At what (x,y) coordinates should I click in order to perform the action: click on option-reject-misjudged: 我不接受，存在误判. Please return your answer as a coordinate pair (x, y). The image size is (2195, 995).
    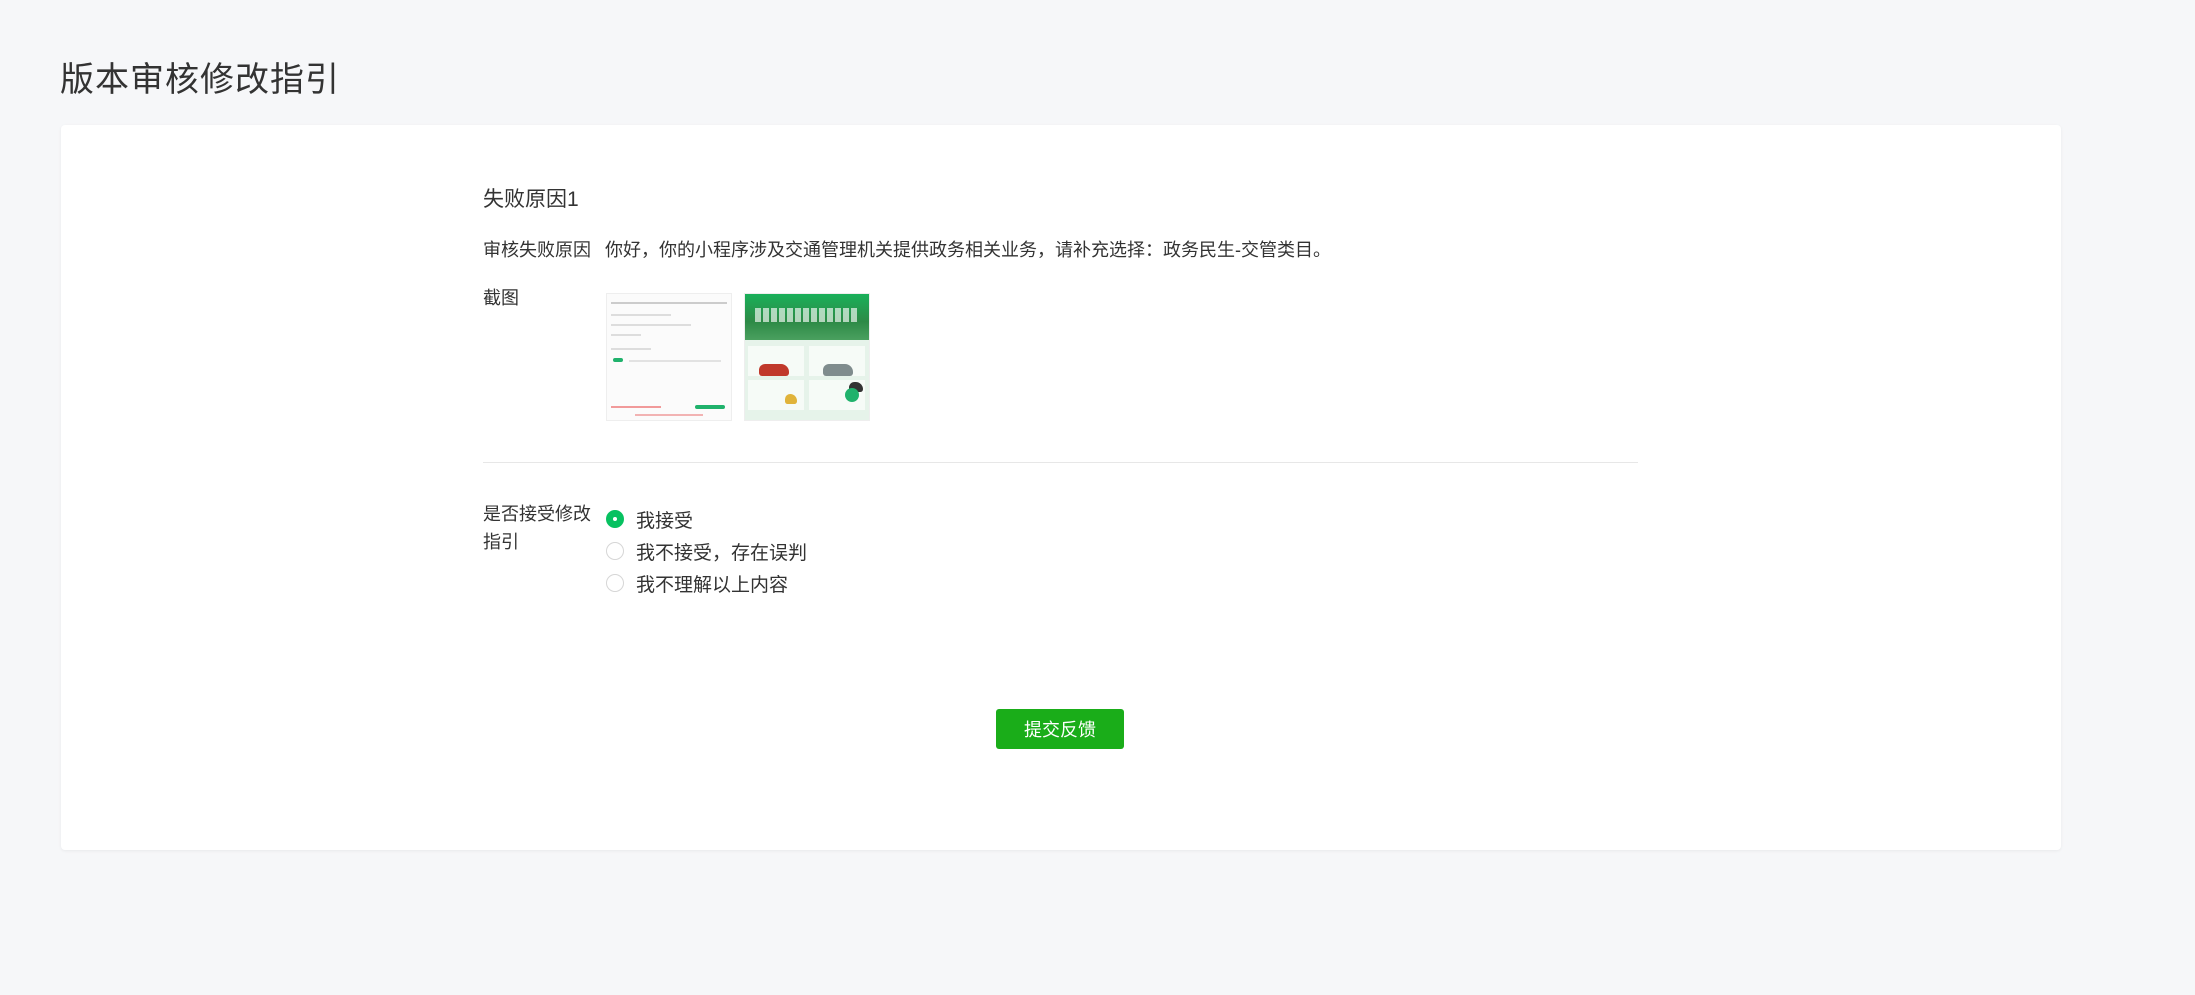
    Looking at the image, I should click on (706, 551).